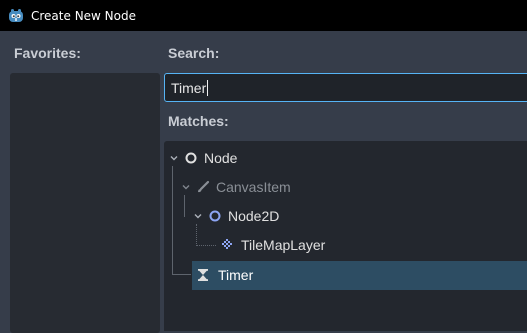 Image resolution: width=527 pixels, height=333 pixels. What do you see at coordinates (208, 87) in the screenshot?
I see `text-caret` at bounding box center [208, 87].